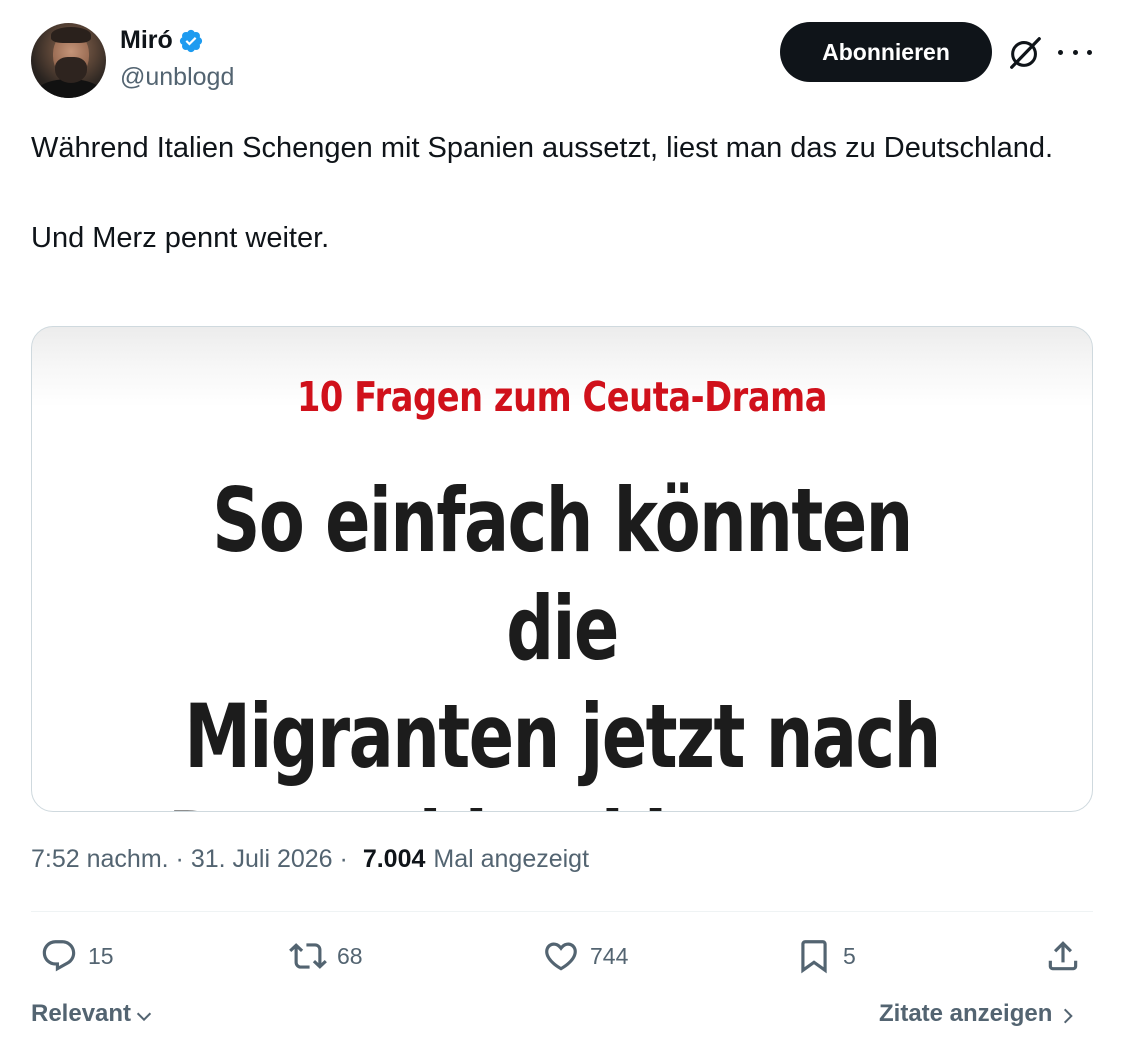  I want to click on heart-icon, so click(561, 956).